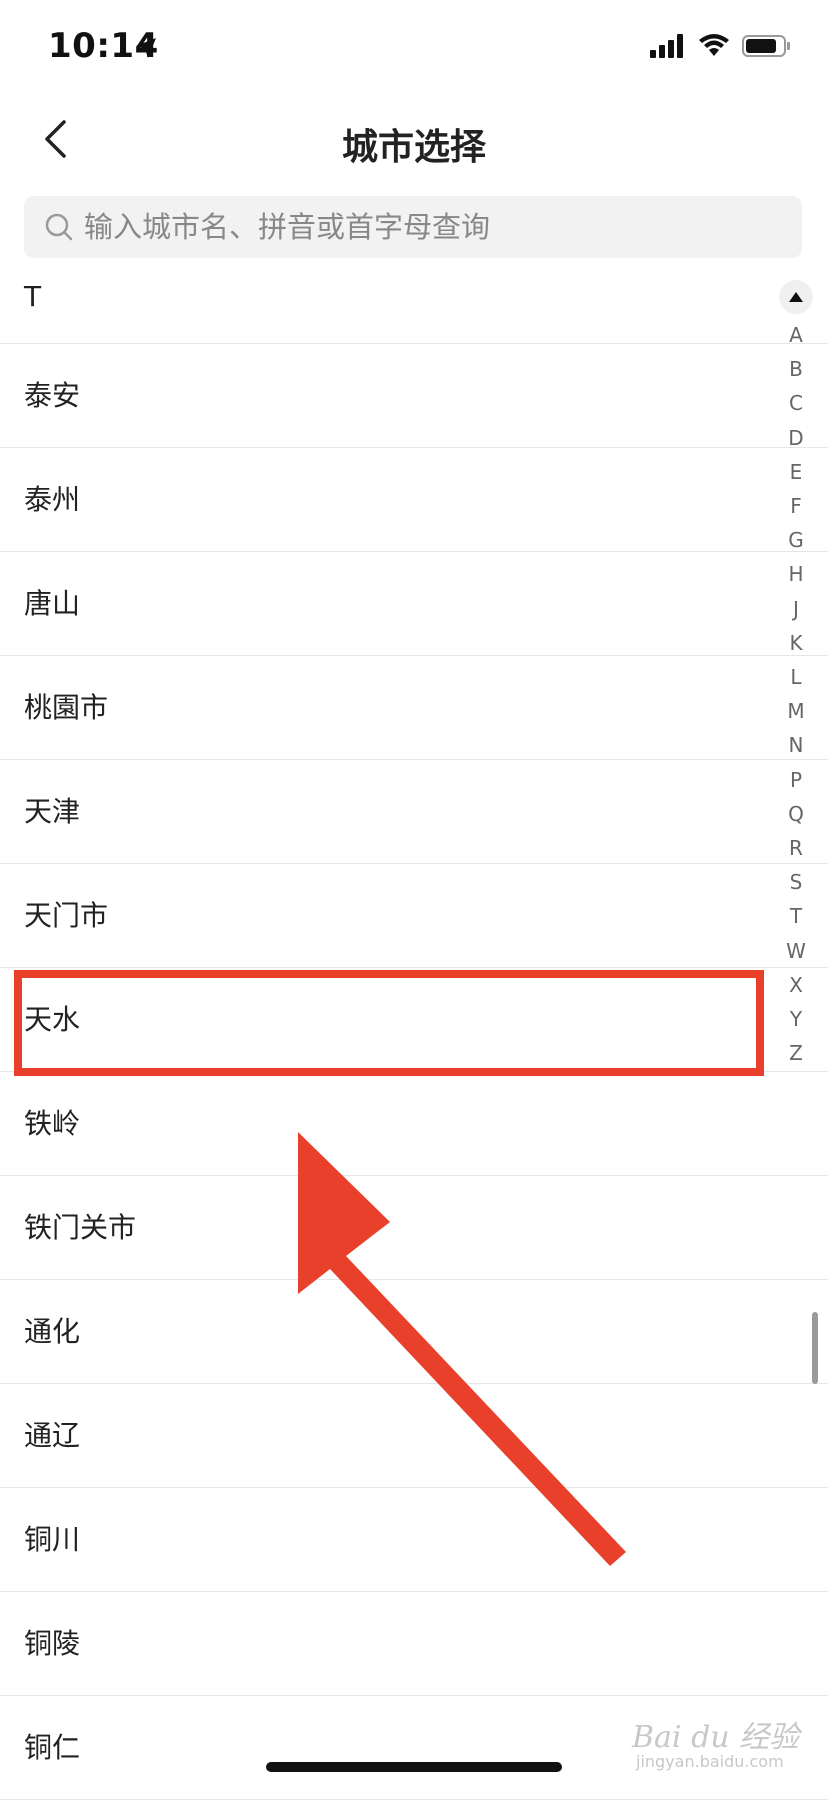 The width and height of the screenshot is (828, 1800). What do you see at coordinates (716, 1737) in the screenshot?
I see `watermark-text: Bai du 经验` at bounding box center [716, 1737].